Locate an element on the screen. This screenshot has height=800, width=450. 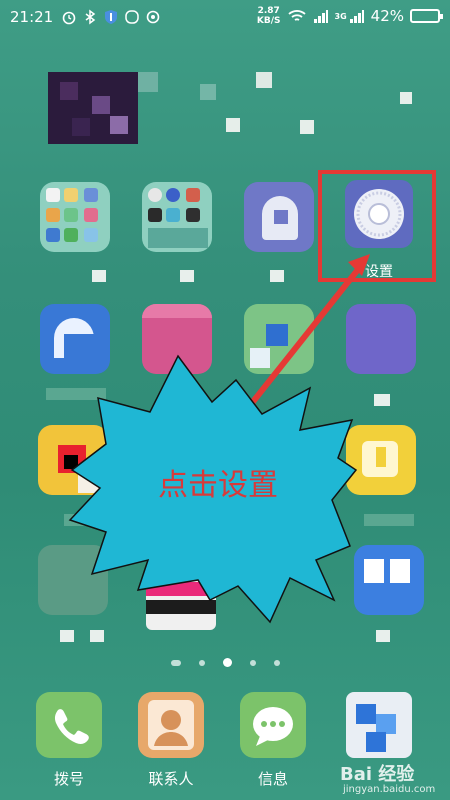
dialer-app is located at coordinates (69, 725).